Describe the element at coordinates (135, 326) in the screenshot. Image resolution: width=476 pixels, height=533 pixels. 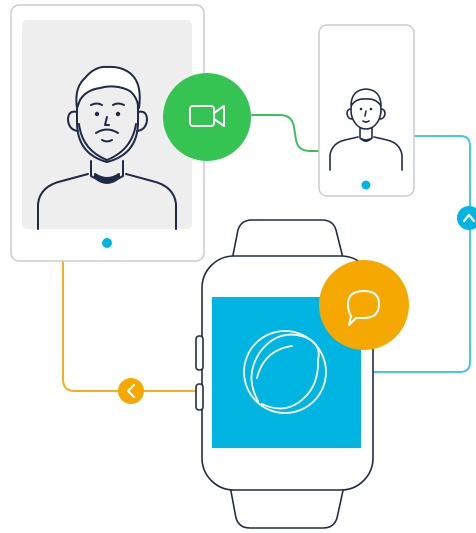
I see `orange-connector-line` at that location.